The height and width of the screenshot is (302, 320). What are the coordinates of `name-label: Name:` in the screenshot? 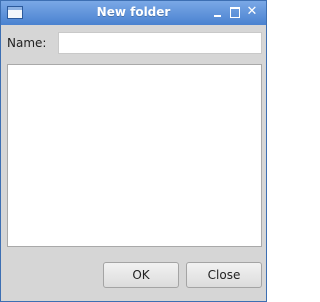 It's located at (27, 43).